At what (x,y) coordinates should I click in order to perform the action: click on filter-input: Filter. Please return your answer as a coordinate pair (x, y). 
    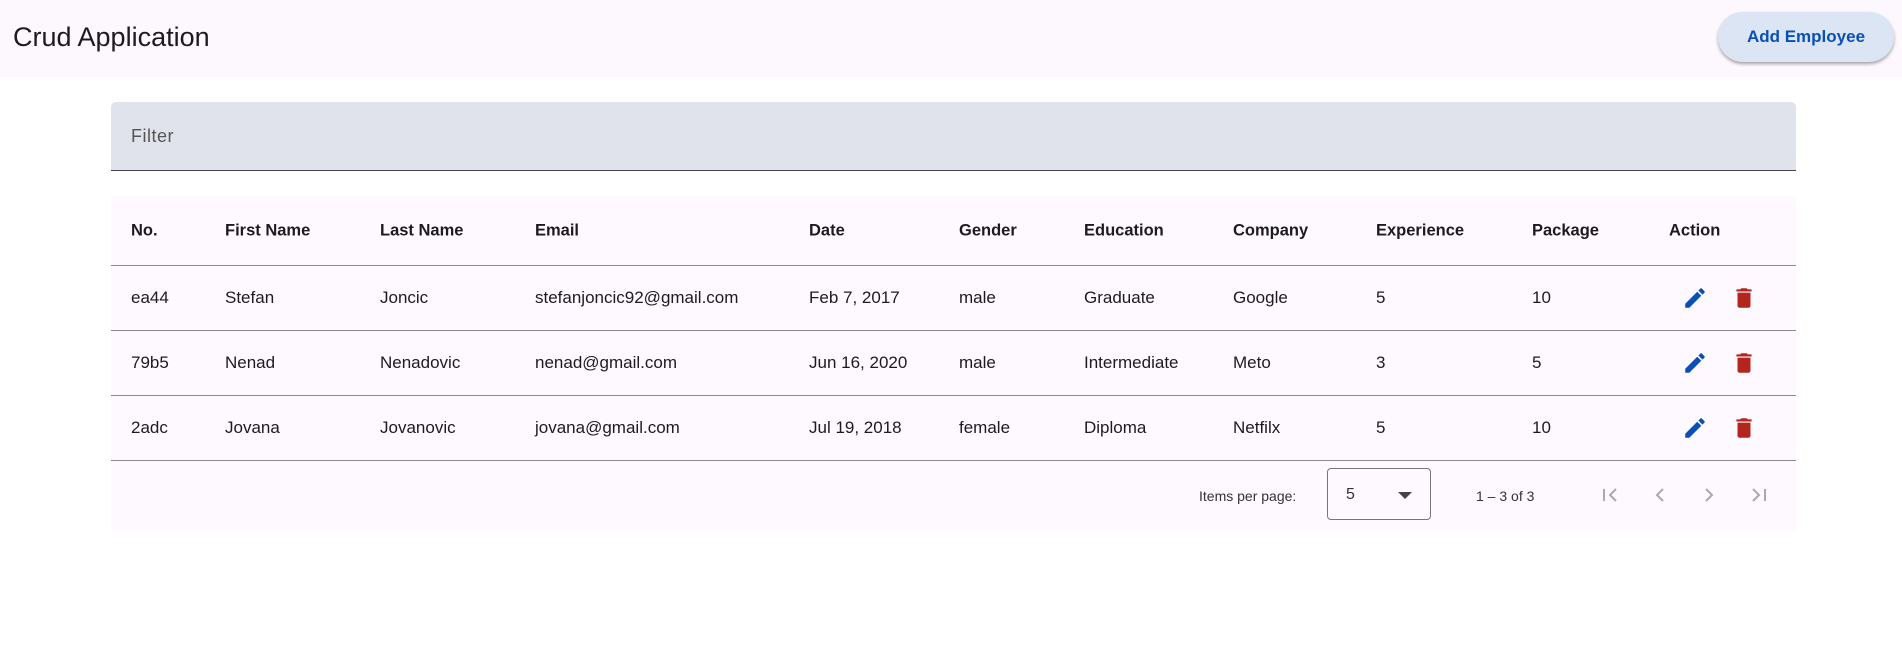
    Looking at the image, I should click on (953, 136).